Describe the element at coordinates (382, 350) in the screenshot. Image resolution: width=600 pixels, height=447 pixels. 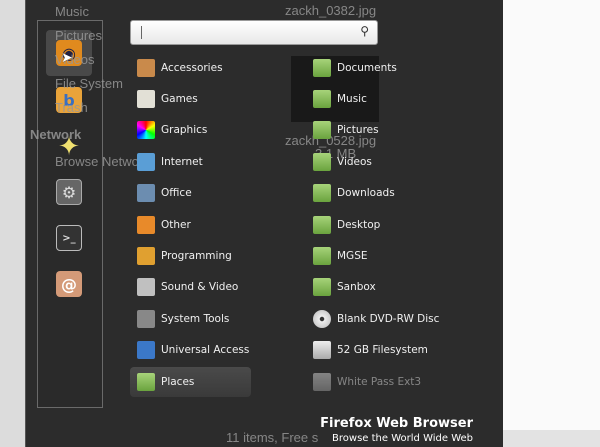
I see `place-label: 52 GB Filesystem` at that location.